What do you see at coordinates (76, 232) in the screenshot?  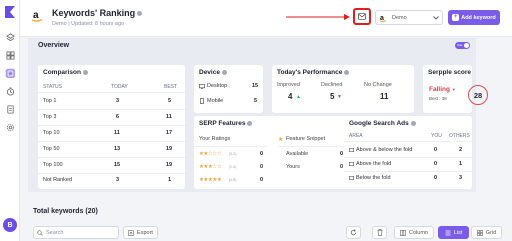 I see `search-input: Search` at bounding box center [76, 232].